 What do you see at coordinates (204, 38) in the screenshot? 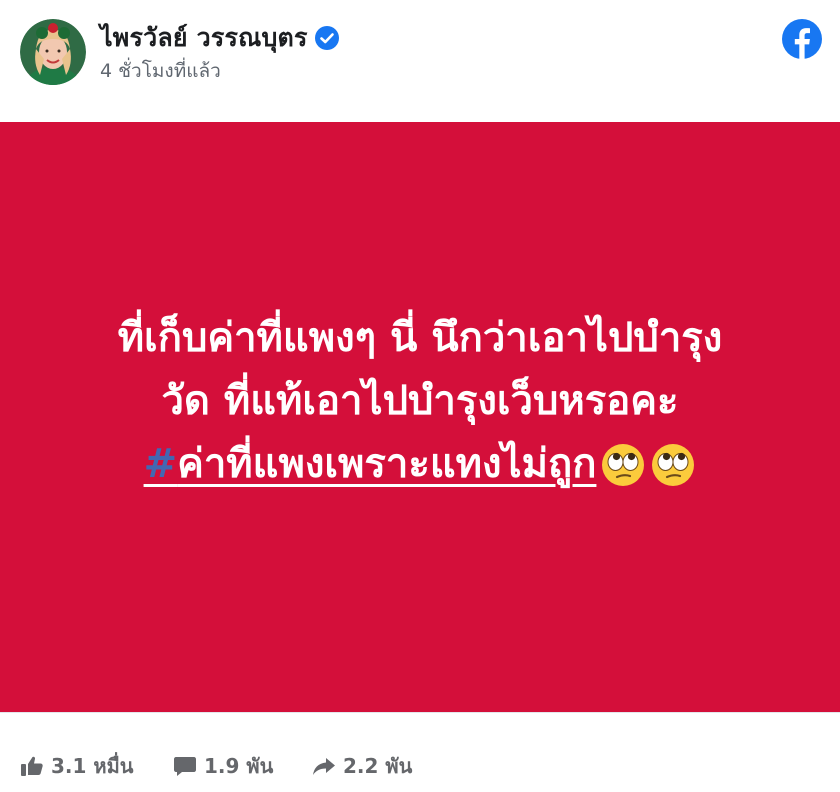
I see `author-name: ไพรวัลย์ วรรณบุตร` at bounding box center [204, 38].